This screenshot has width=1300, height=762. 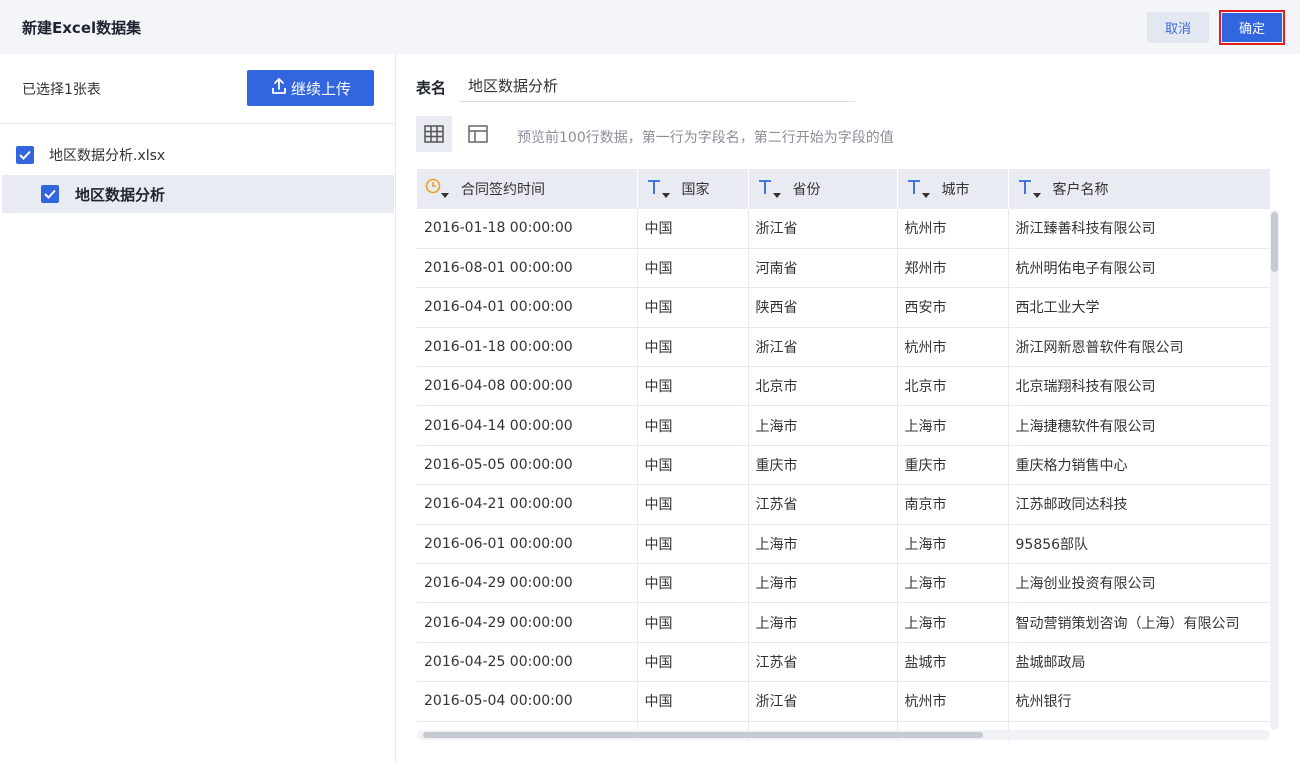 I want to click on table-cell: 2016-04-25 00:00:00, so click(x=527, y=662).